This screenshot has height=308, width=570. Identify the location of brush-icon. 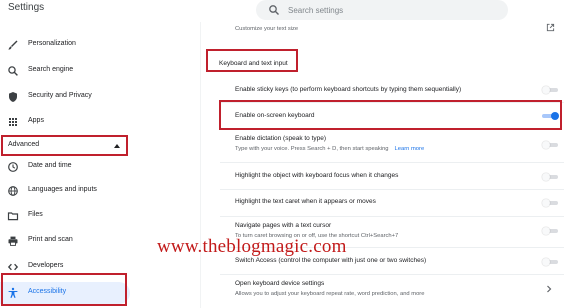
(13, 45).